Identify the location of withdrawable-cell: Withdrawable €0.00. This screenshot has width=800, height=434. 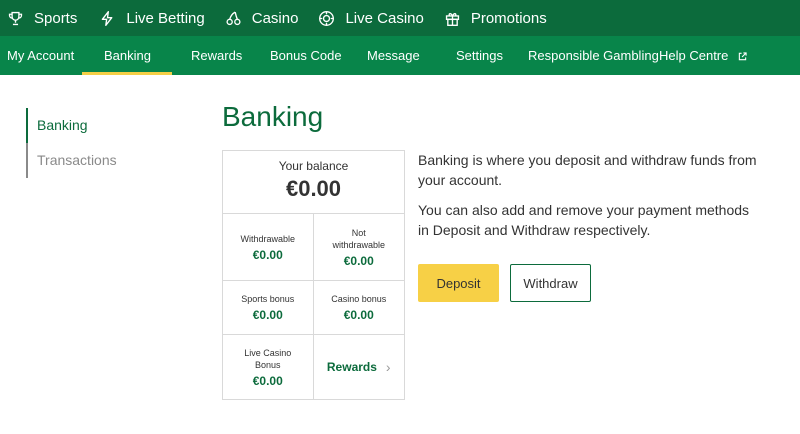
(268, 247).